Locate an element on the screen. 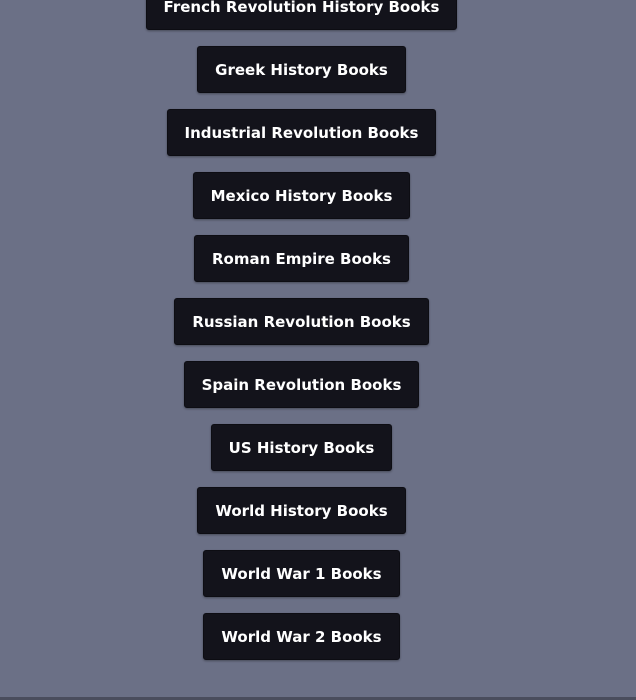 The height and width of the screenshot is (700, 636). industrial-revolution-books-button: Industrial Revolution Books is located at coordinates (301, 132).